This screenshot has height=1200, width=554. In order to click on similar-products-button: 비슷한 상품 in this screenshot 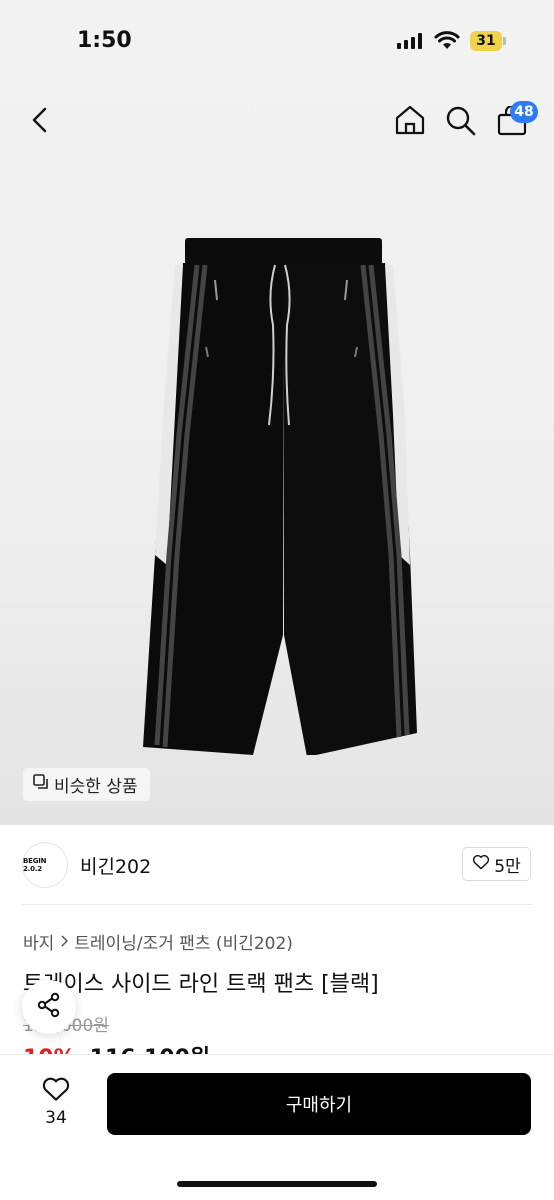, I will do `click(86, 784)`.